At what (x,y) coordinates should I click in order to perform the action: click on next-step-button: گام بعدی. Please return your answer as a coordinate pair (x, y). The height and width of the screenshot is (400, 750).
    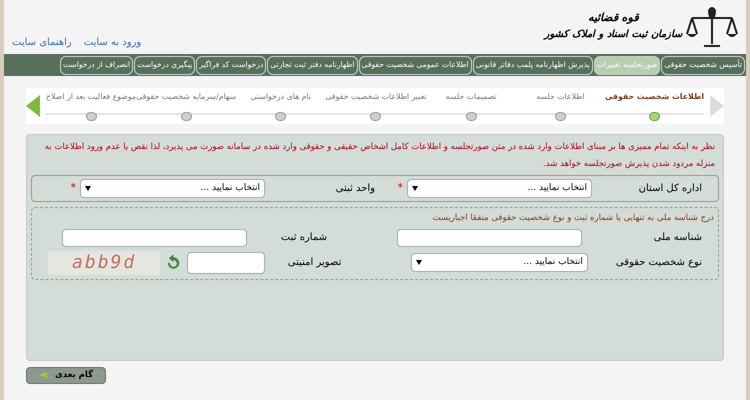
    Looking at the image, I should click on (66, 375).